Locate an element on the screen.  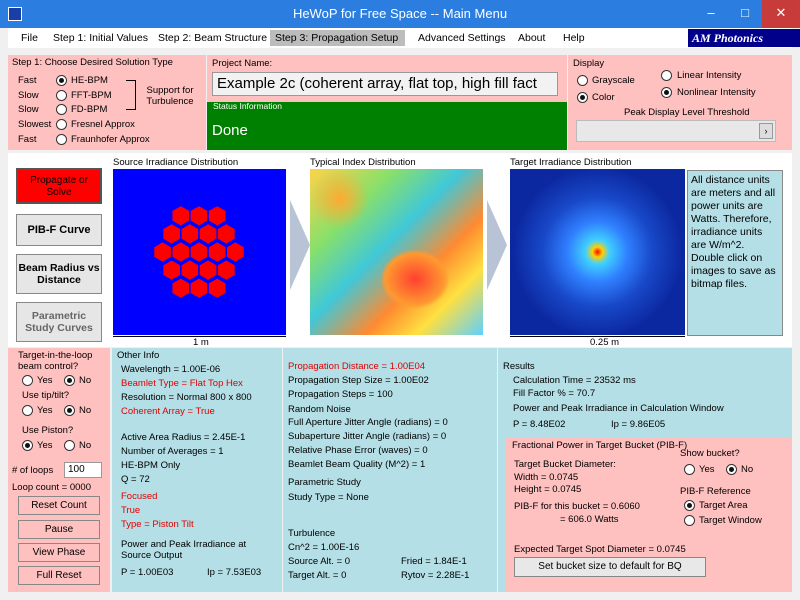
source-irradiance-image is located at coordinates (199, 252).